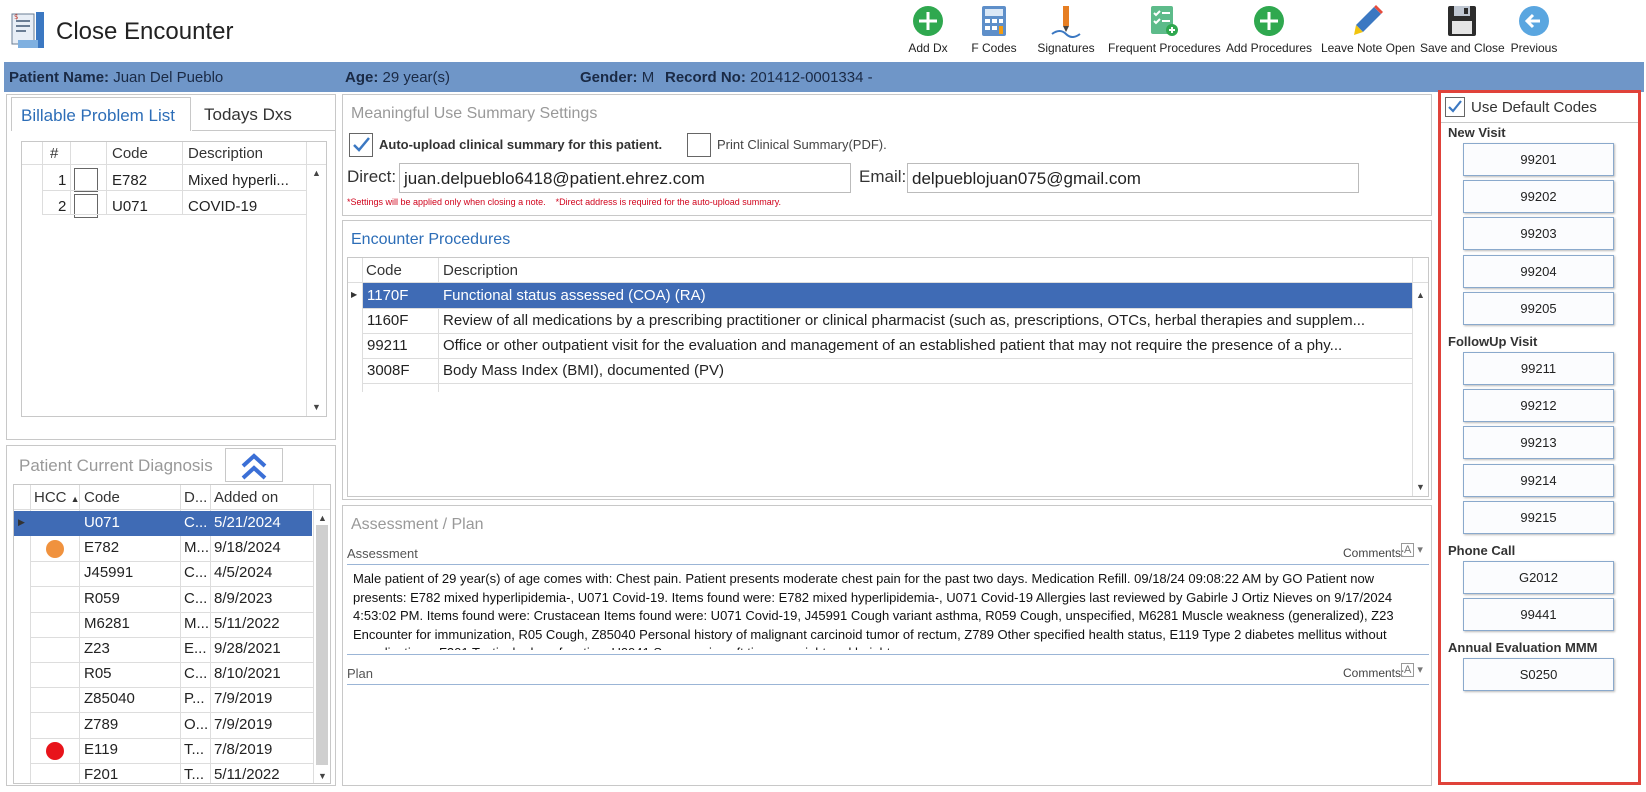 The image size is (1646, 792). Describe the element at coordinates (27, 30) in the screenshot. I see `app-logo-icon: $` at that location.